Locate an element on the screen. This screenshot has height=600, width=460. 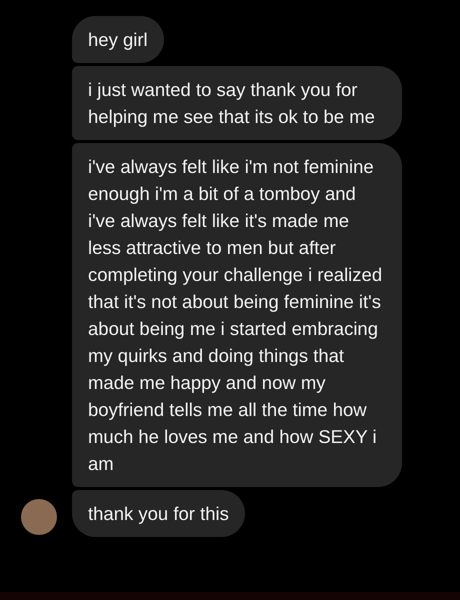
message-text: thank you for this is located at coordinates (158, 514).